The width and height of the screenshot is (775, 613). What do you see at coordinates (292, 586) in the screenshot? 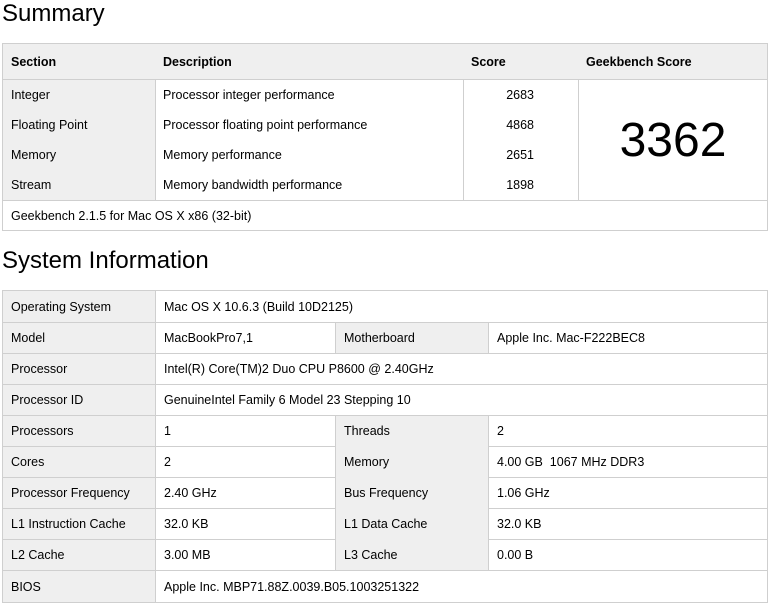
I see `bios-value: Apple Inc. MBP71.88Z.0039.B05.1003251322` at bounding box center [292, 586].